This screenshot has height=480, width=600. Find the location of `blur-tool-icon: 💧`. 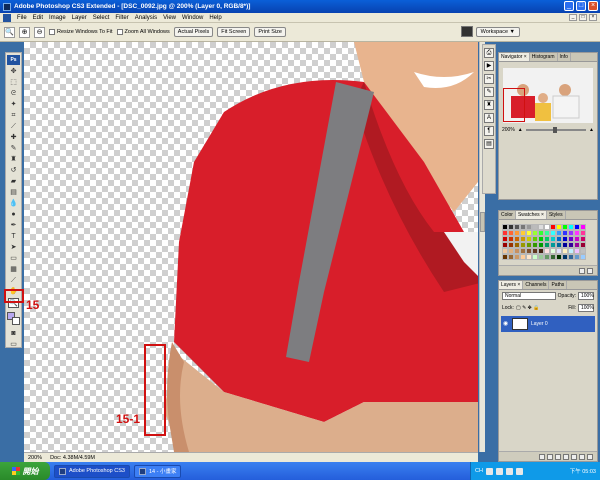

blur-tool-icon: 💧 is located at coordinates (13, 204).